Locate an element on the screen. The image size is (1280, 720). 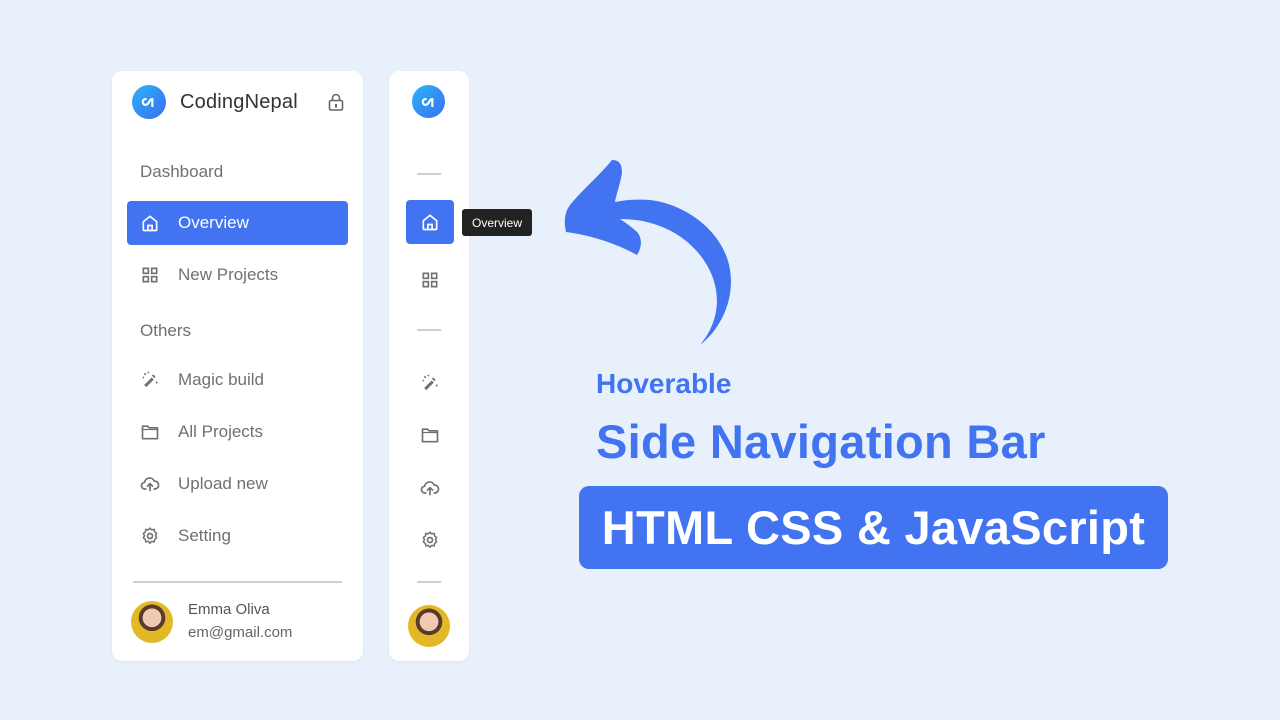
headline-title: Side Navigation Bar is located at coordinates (821, 441).